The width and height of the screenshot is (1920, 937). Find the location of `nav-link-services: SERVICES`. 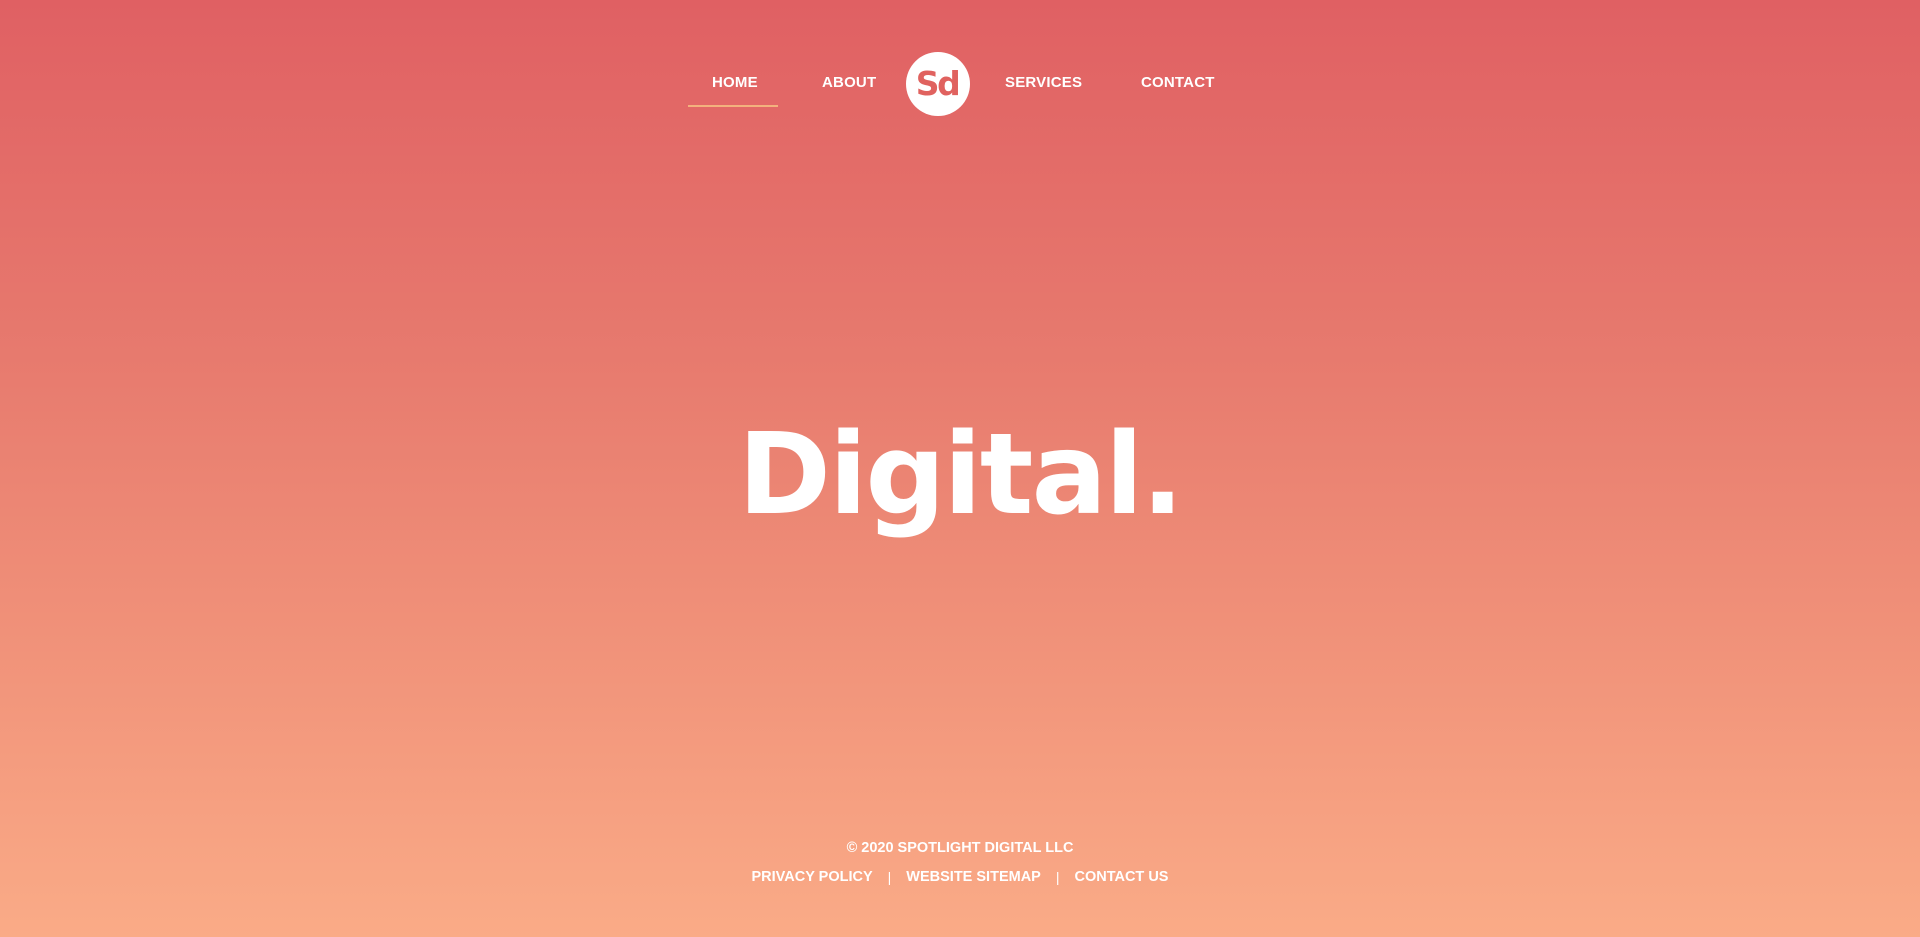

nav-link-services: SERVICES is located at coordinates (1043, 82).